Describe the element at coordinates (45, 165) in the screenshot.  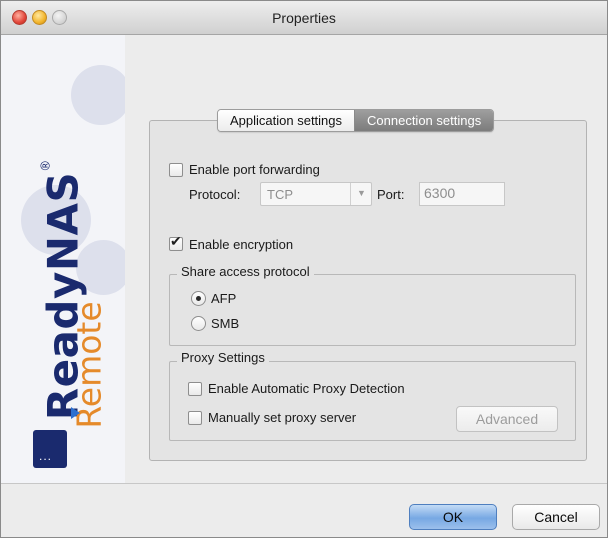
I see `registered-mark: ®` at that location.